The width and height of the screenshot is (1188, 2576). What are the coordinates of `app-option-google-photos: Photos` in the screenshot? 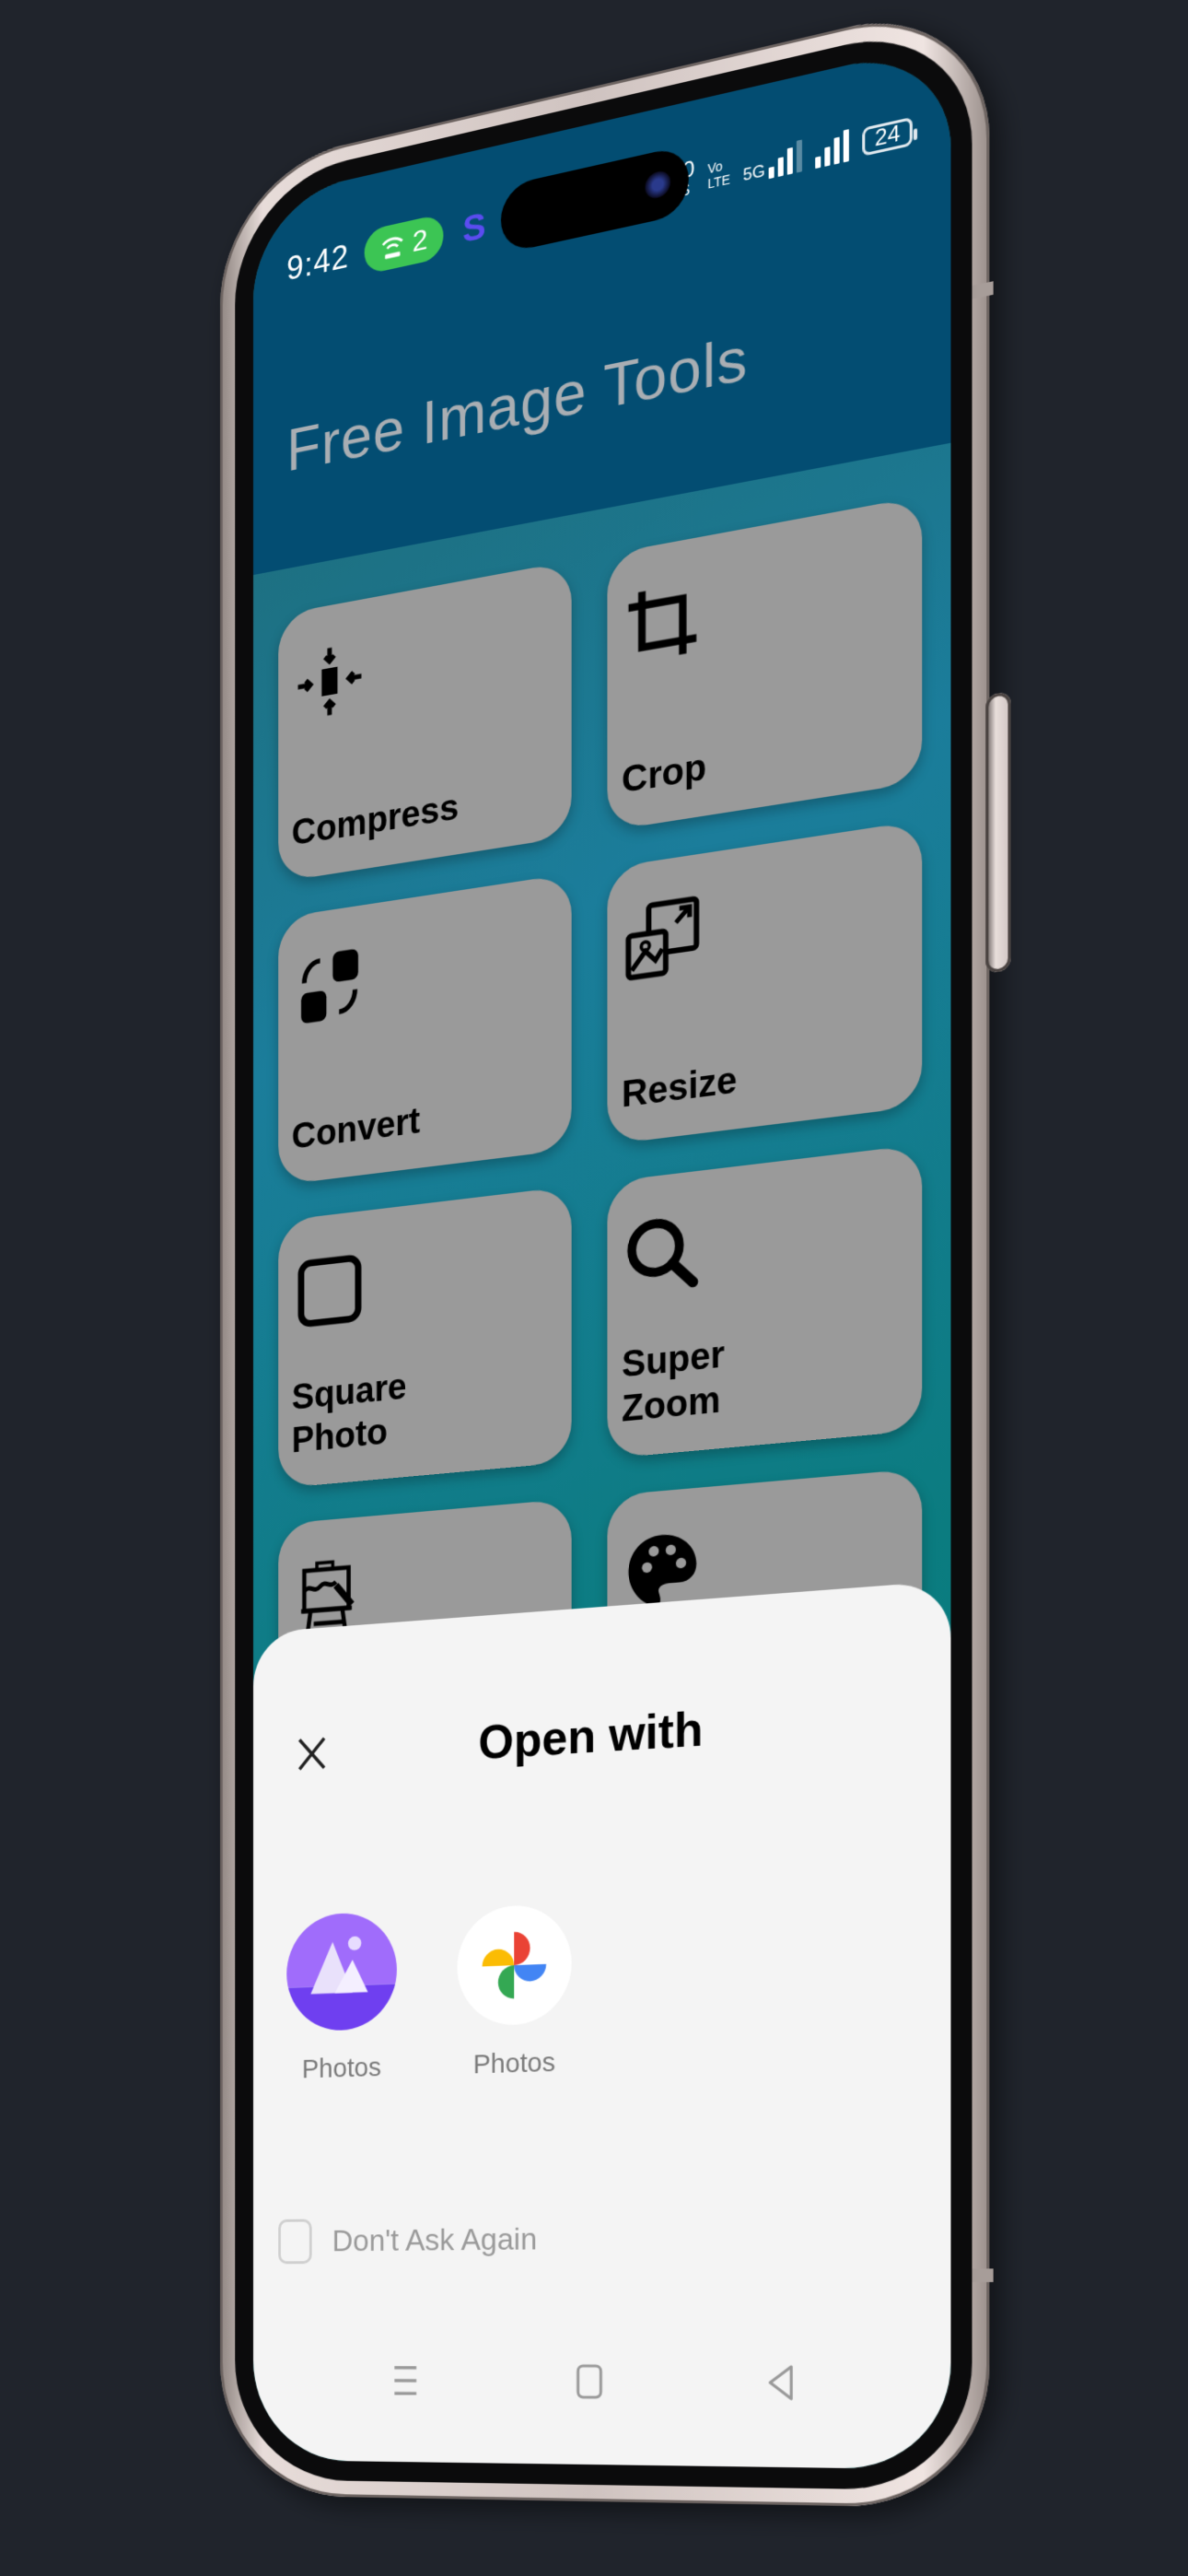 It's located at (514, 1992).